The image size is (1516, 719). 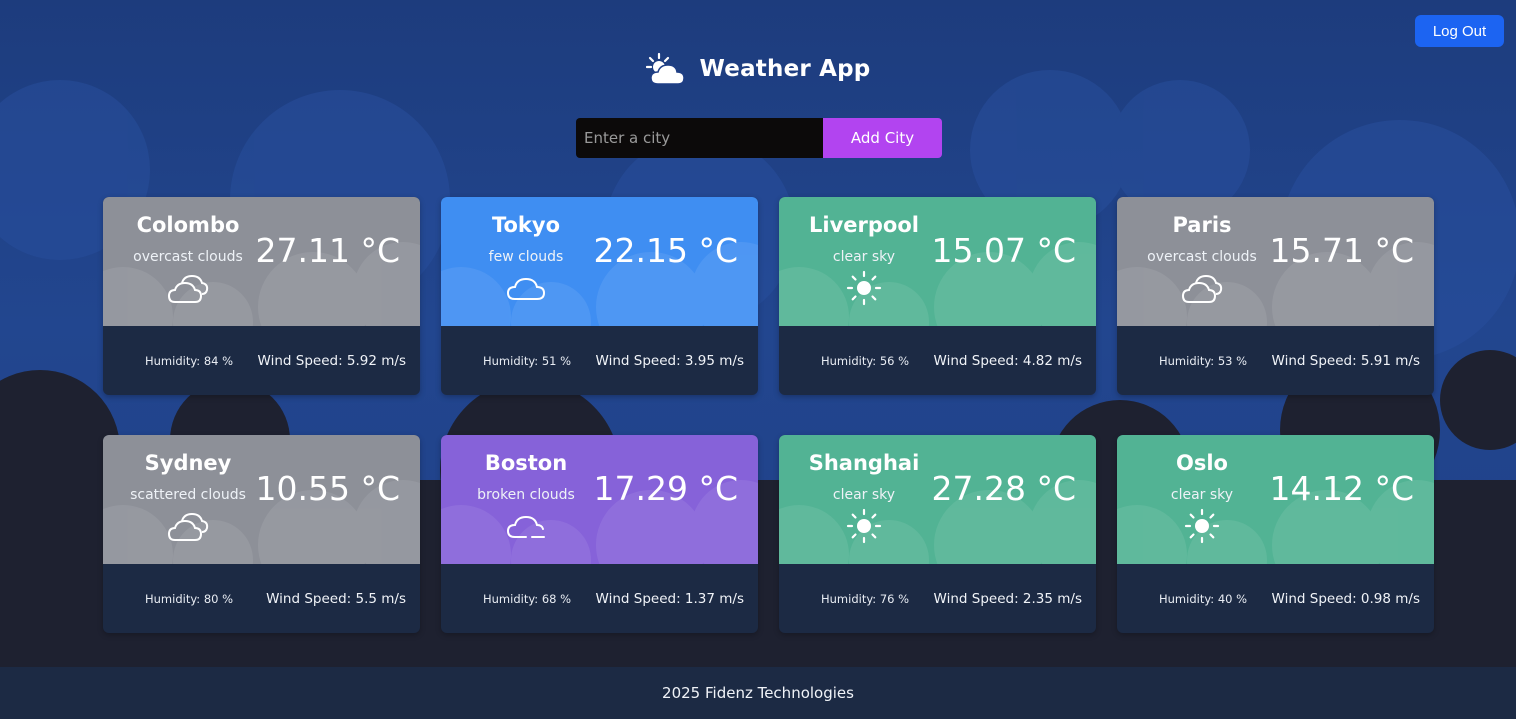 What do you see at coordinates (882, 138) in the screenshot?
I see `add-city-button: Add City` at bounding box center [882, 138].